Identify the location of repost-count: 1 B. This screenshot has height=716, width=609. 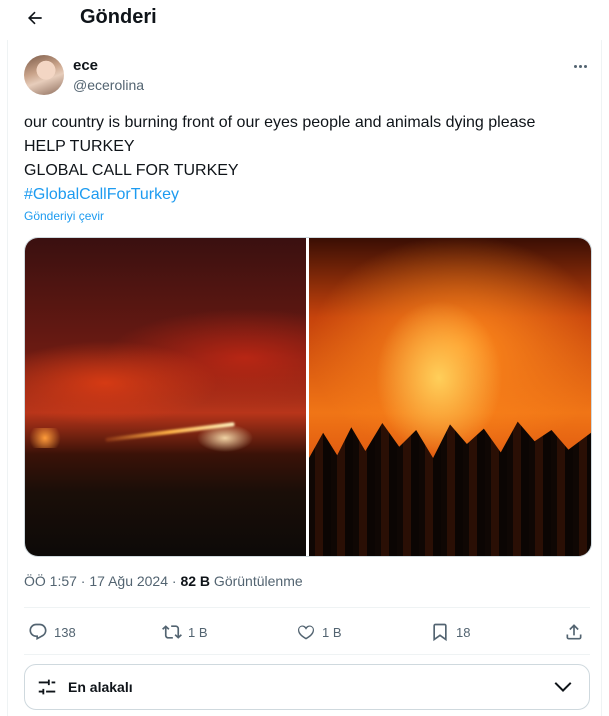
(198, 632).